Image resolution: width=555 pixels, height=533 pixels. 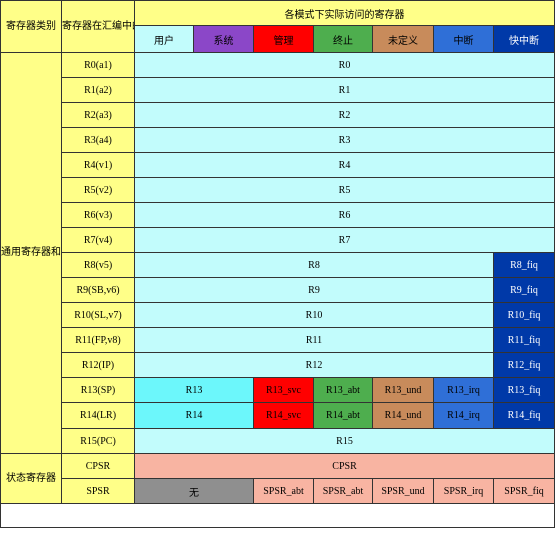 I want to click on reg-r14-usr: R14, so click(x=194, y=415).